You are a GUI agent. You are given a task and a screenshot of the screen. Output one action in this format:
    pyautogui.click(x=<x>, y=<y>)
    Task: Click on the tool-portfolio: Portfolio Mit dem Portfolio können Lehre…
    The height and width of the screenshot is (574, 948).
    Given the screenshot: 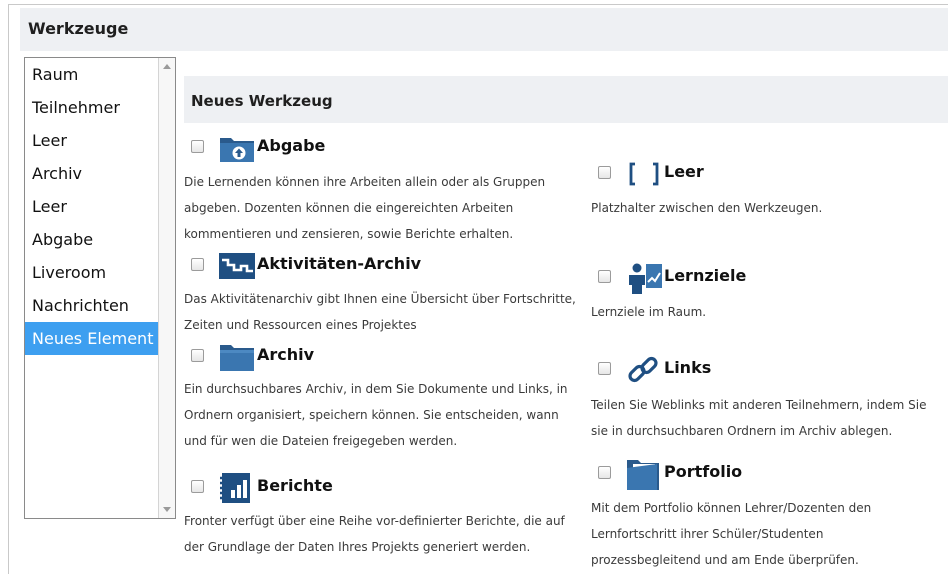 What is the action you would take?
    pyautogui.click(x=769, y=512)
    